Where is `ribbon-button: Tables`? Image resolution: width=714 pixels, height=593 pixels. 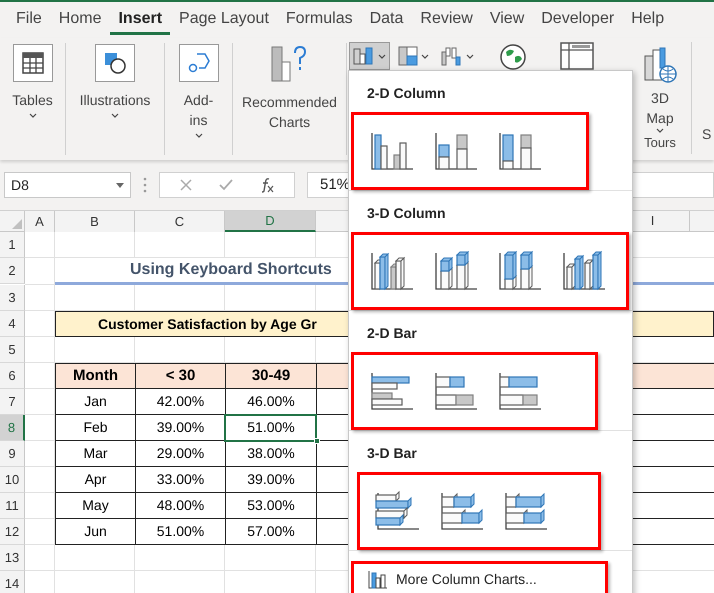
ribbon-button: Tables is located at coordinates (32, 80).